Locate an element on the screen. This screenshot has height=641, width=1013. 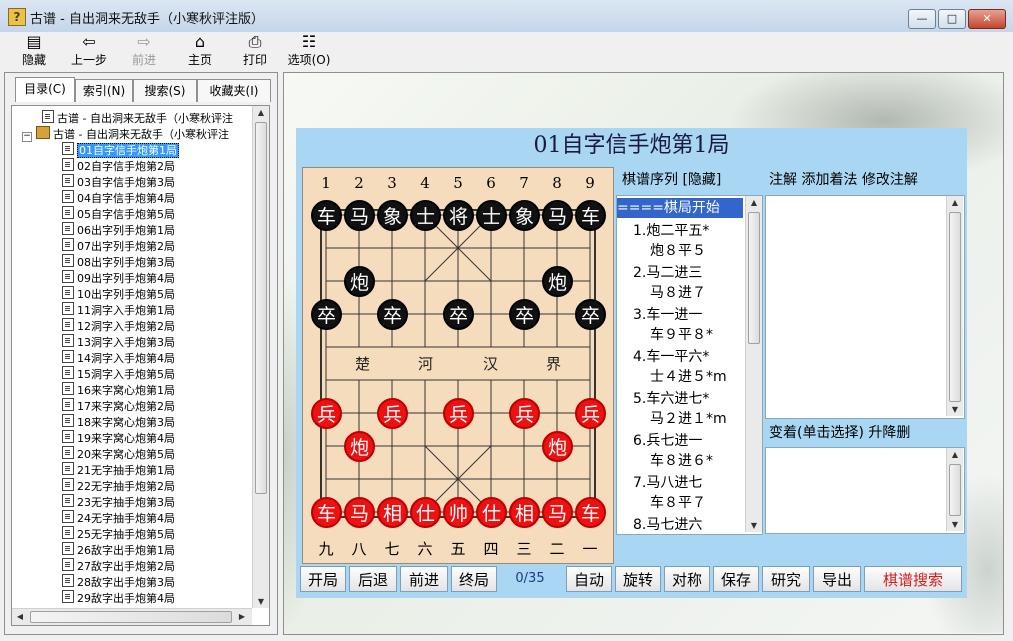
tree-item: 09出字列手炮第4局 is located at coordinates (118, 278).